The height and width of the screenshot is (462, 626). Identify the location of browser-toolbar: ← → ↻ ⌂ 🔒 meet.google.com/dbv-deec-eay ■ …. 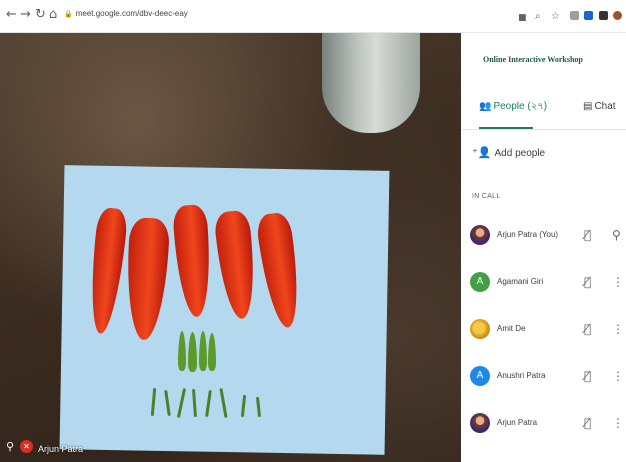
(313, 16).